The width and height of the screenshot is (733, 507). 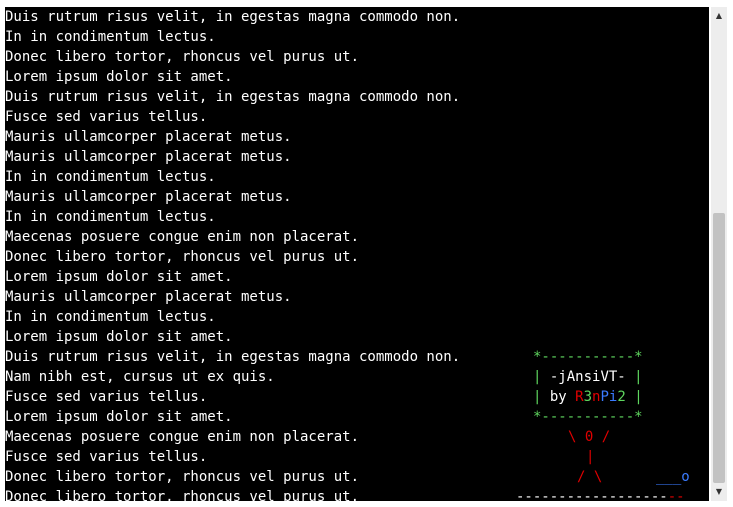 What do you see at coordinates (558, 397) in the screenshot?
I see `banner-by-text: by` at bounding box center [558, 397].